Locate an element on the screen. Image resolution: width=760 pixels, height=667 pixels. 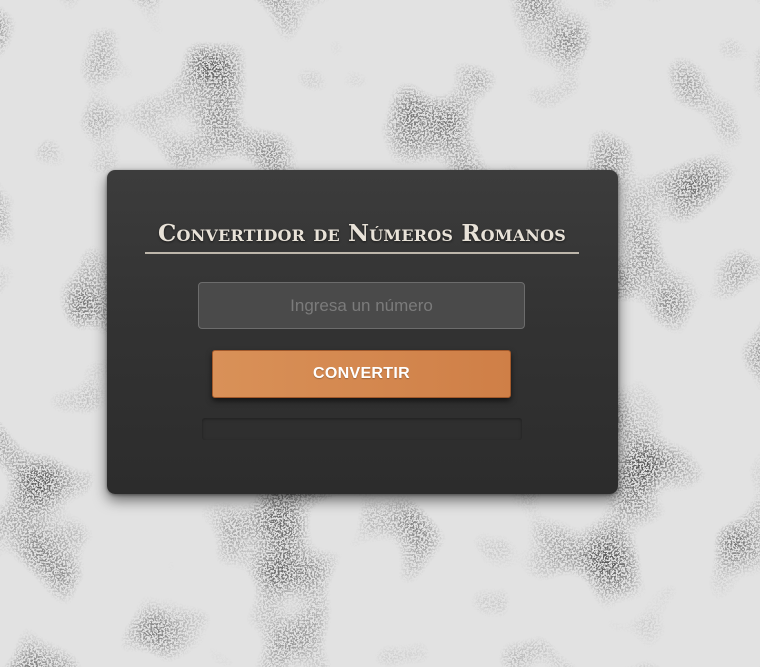
result-output is located at coordinates (362, 429).